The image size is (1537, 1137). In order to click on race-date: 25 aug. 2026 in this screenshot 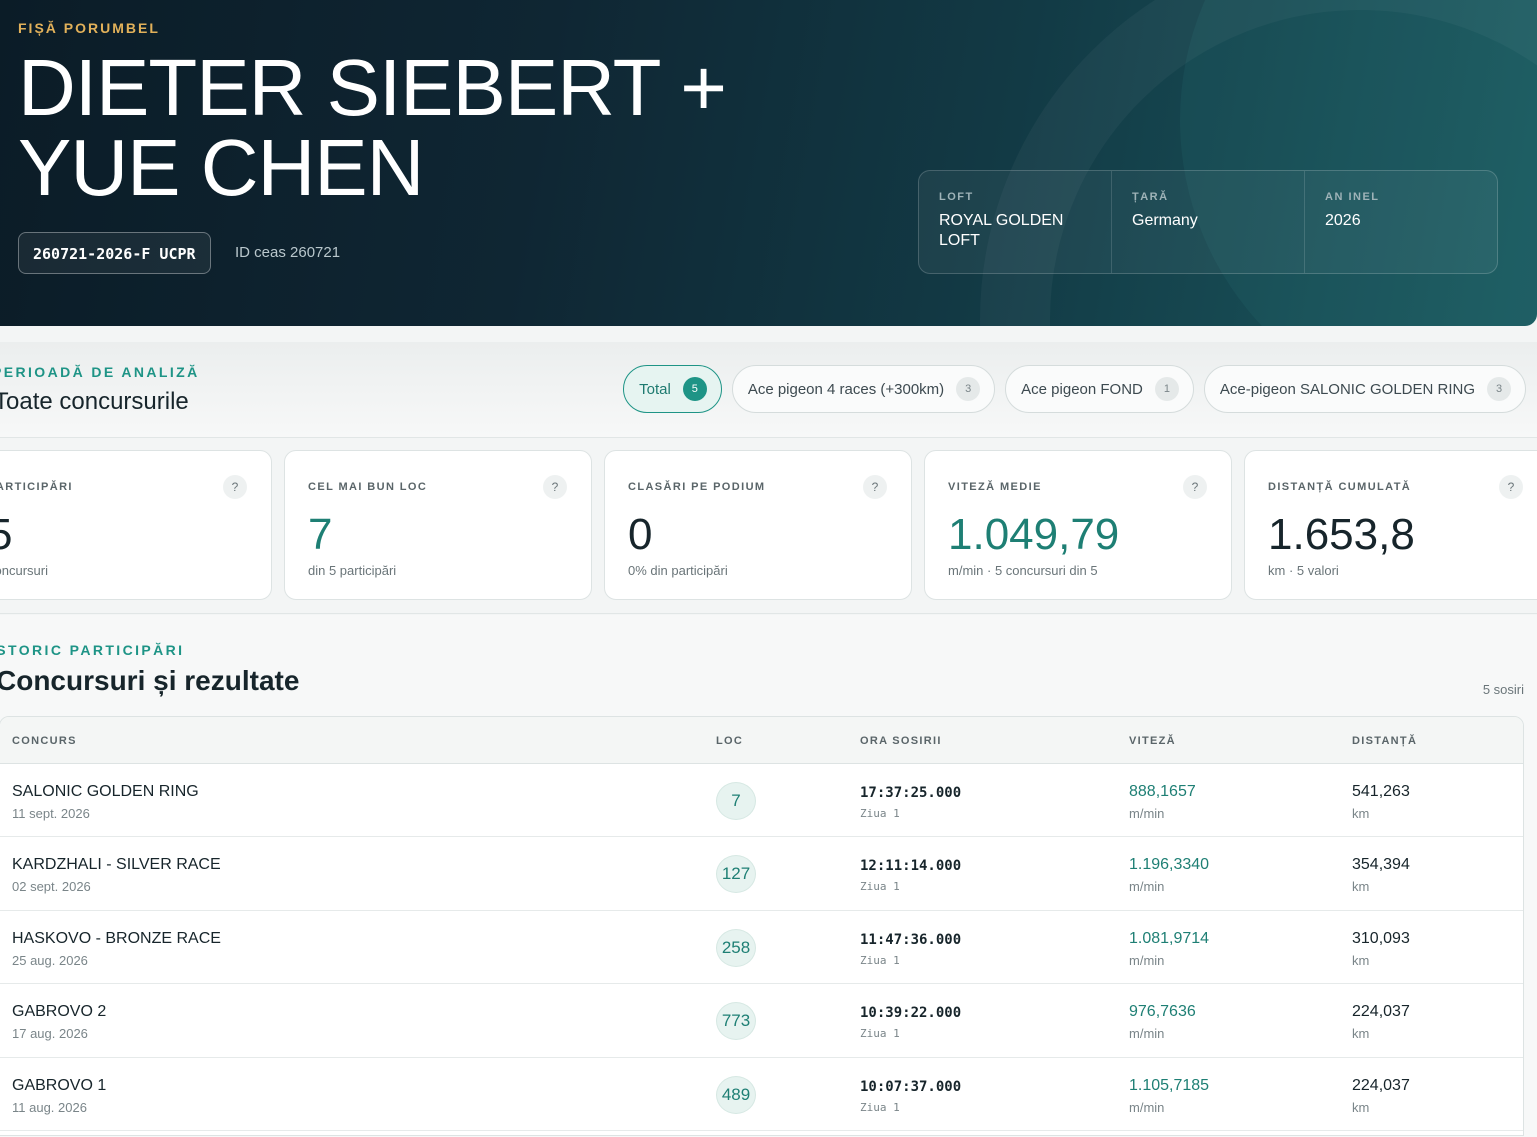, I will do `click(50, 960)`.